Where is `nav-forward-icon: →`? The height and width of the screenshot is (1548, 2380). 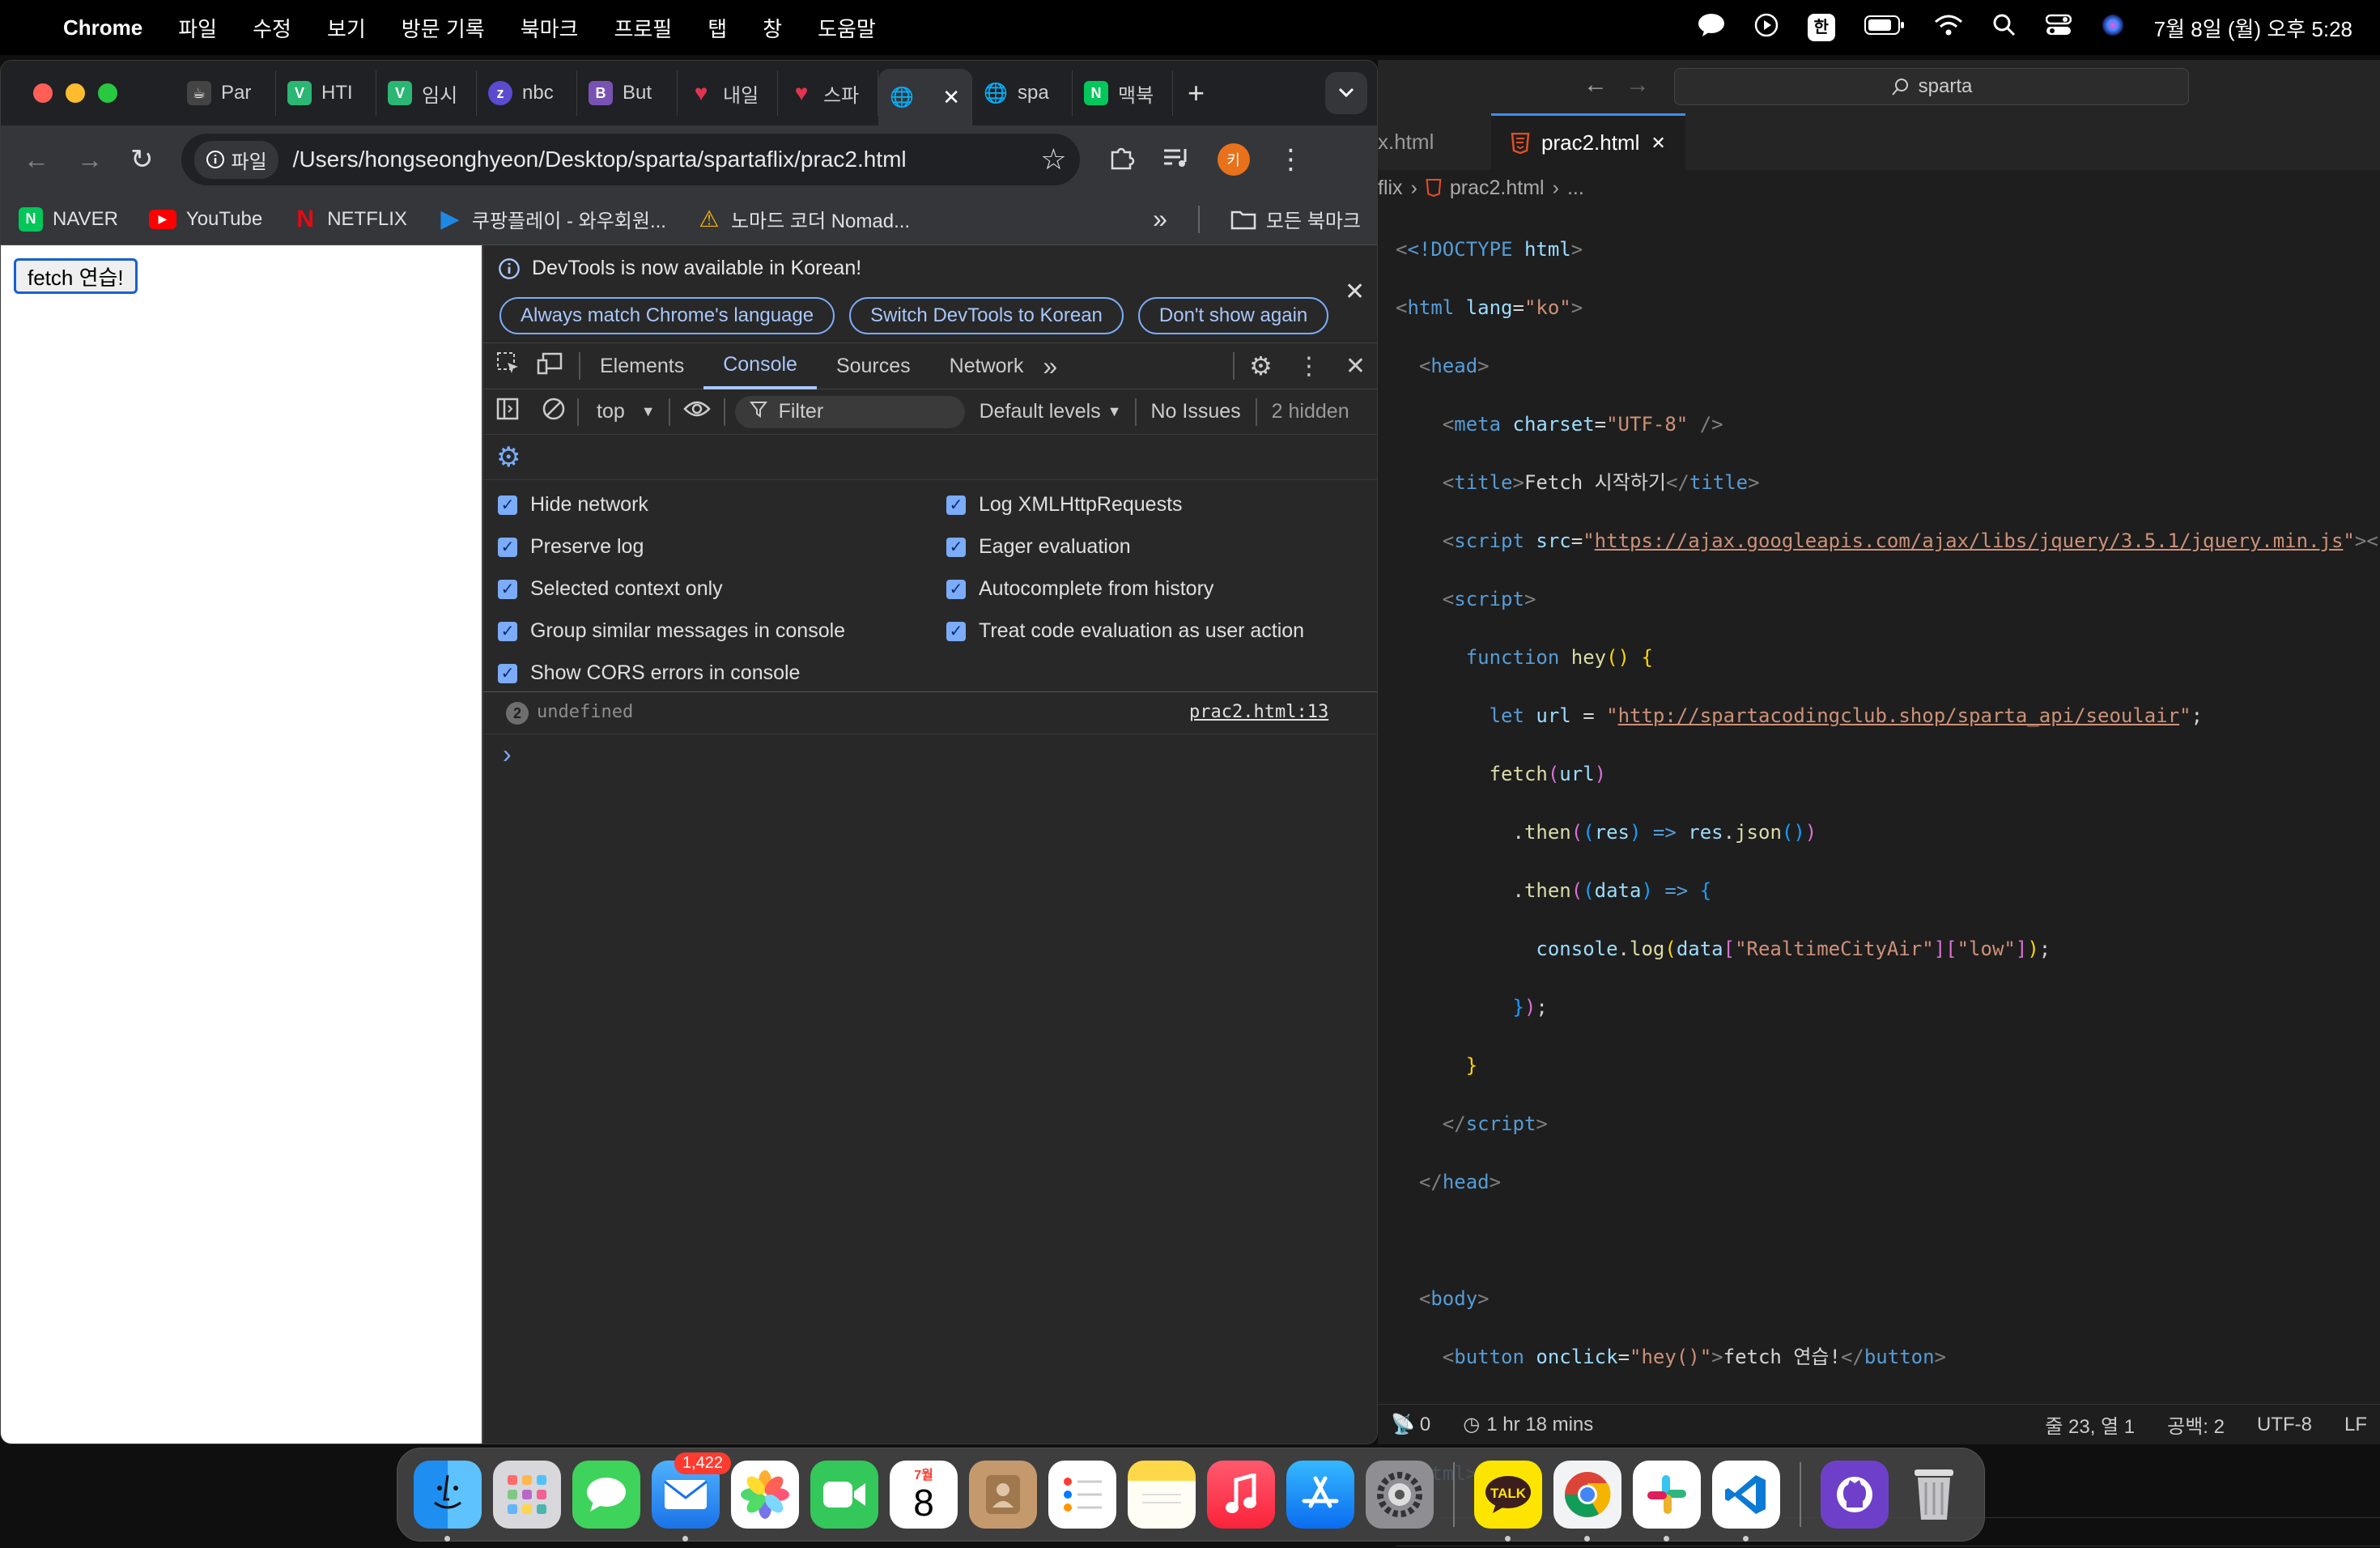
nav-forward-icon: → is located at coordinates (1638, 85).